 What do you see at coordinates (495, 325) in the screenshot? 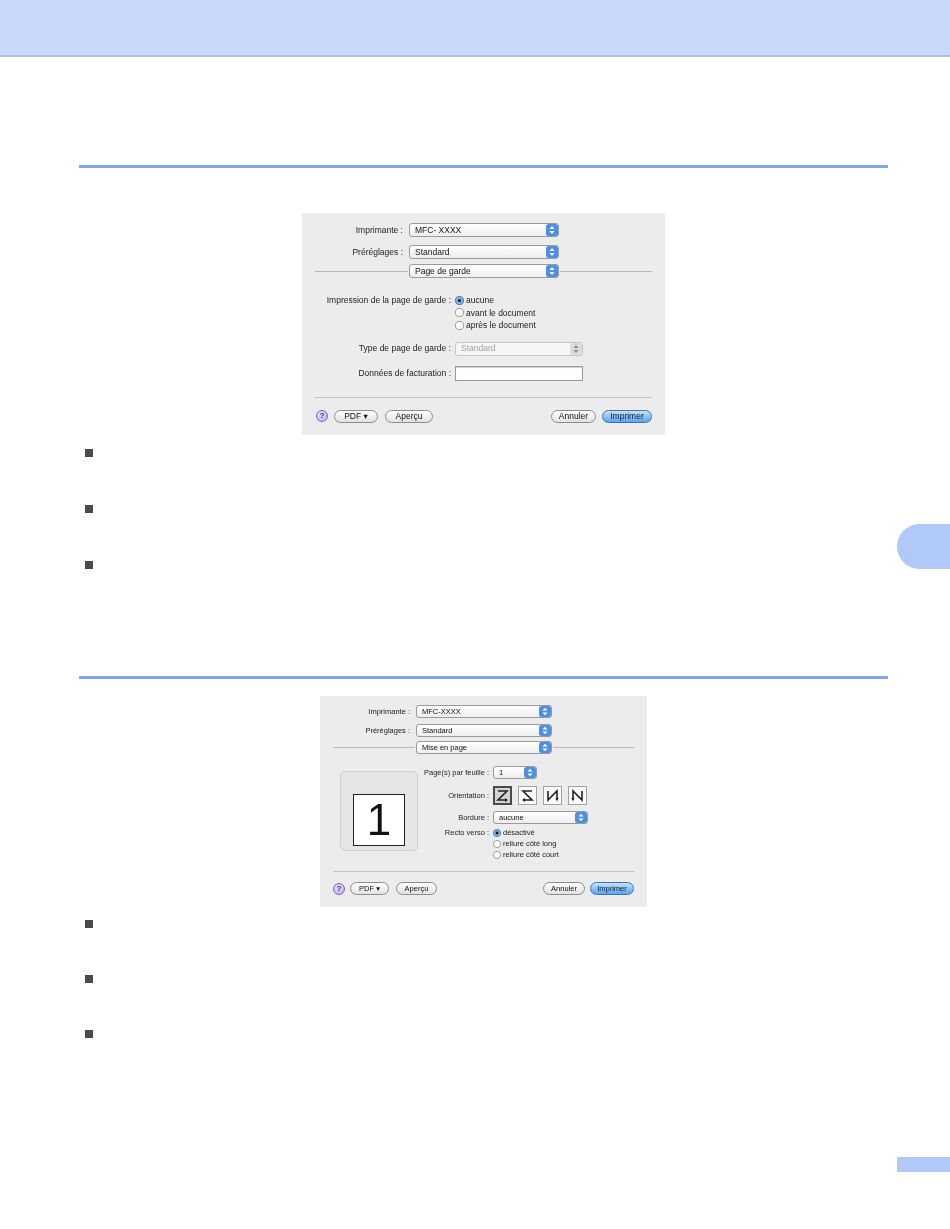
I see `radio-option: après le document` at bounding box center [495, 325].